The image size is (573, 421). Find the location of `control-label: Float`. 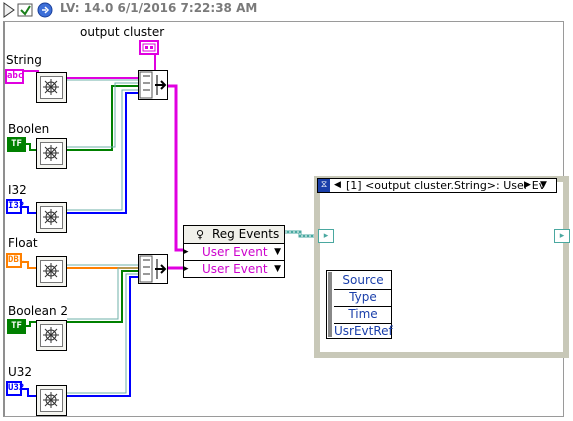

control-label: Float is located at coordinates (23, 243).